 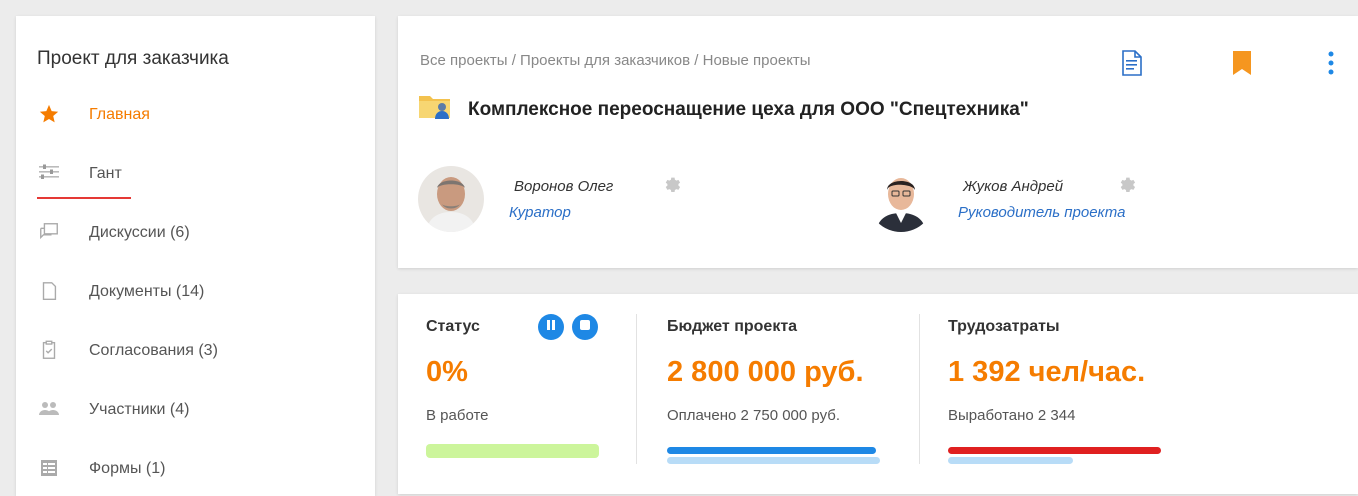 What do you see at coordinates (1004, 326) in the screenshot?
I see `labor-title: Трудозатраты` at bounding box center [1004, 326].